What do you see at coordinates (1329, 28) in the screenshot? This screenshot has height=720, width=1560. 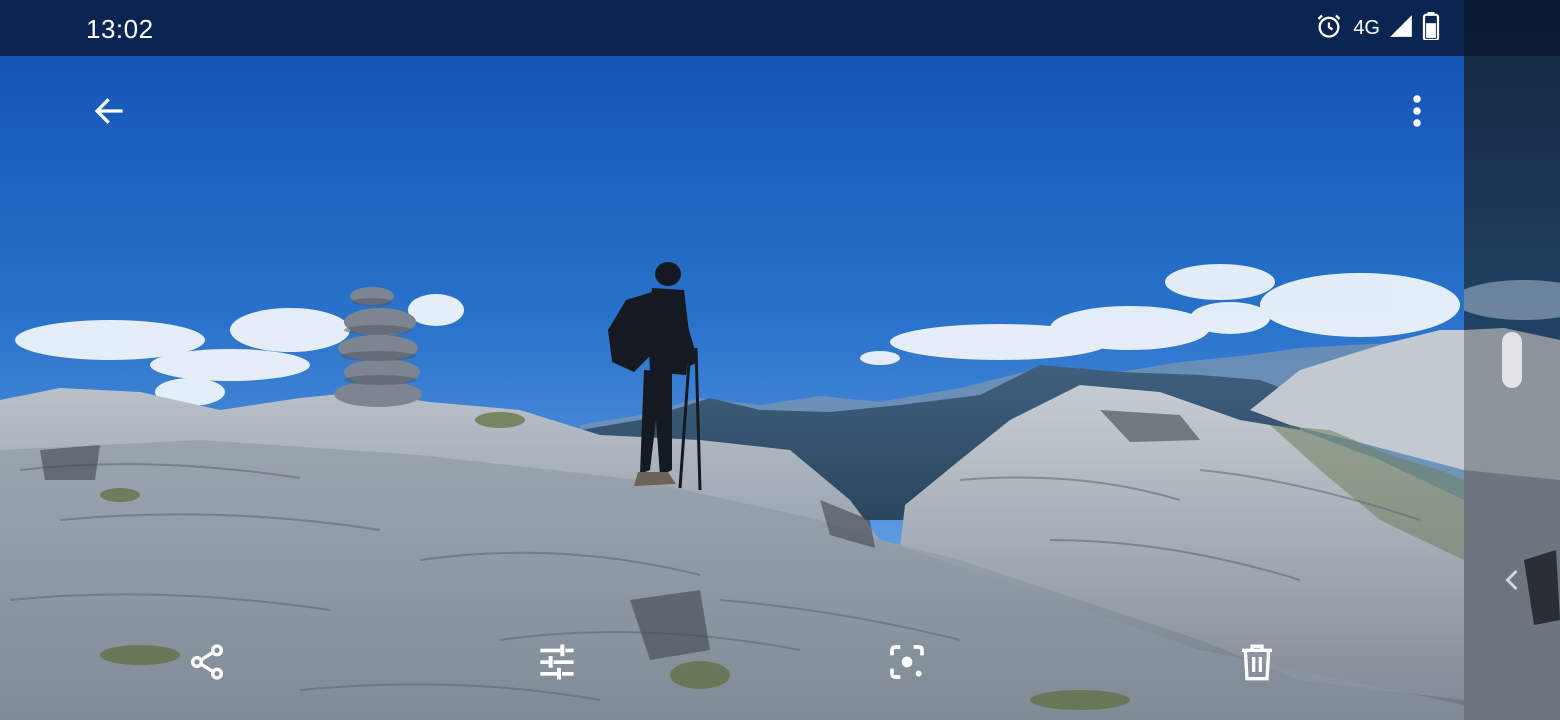 I see `alarm-icon` at bounding box center [1329, 28].